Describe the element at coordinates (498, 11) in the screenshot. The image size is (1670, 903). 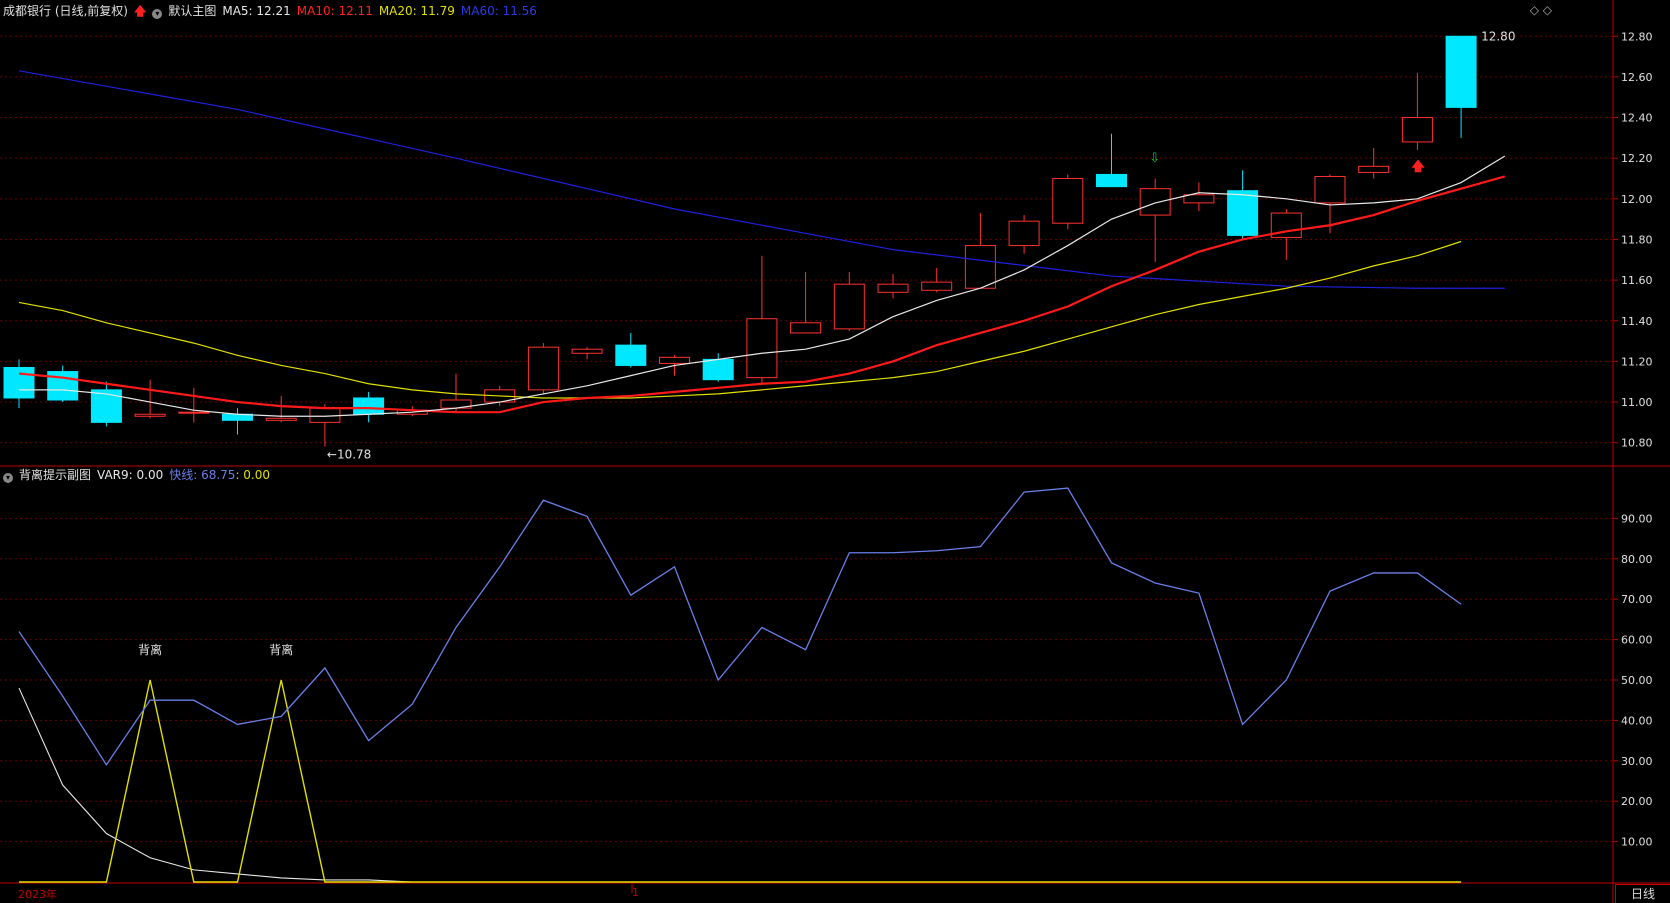
I see `ma60-label: MA60: 11.56` at that location.